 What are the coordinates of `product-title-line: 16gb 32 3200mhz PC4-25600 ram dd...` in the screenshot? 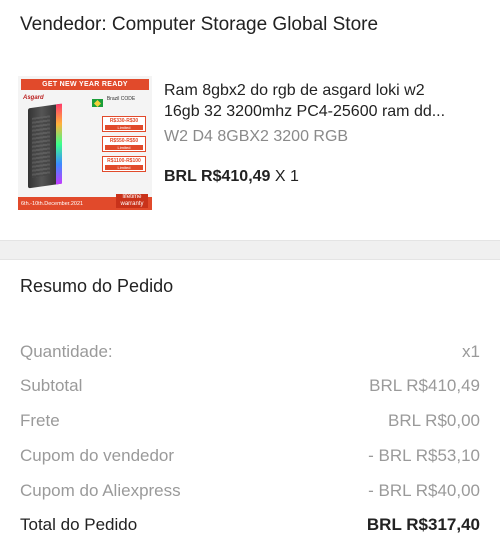 It's located at (305, 111).